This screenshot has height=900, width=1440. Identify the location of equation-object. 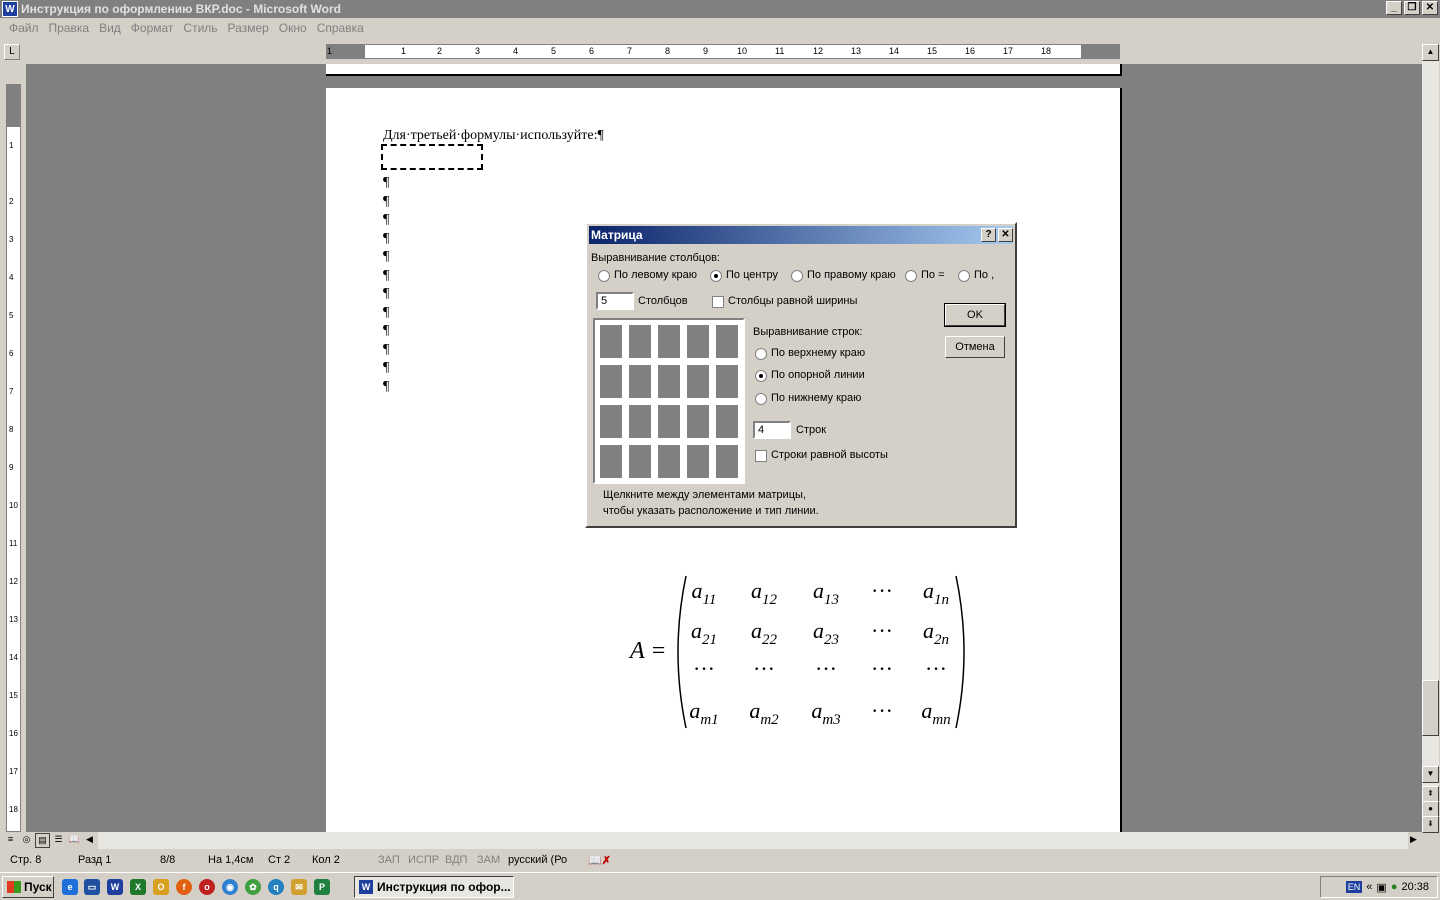
(432, 157).